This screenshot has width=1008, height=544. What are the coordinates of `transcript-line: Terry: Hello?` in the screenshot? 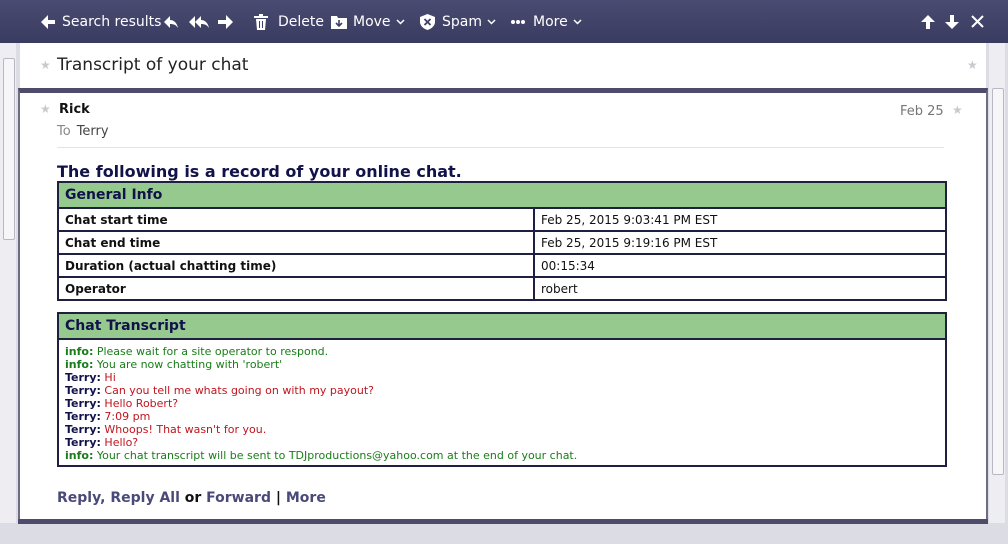 It's located at (502, 442).